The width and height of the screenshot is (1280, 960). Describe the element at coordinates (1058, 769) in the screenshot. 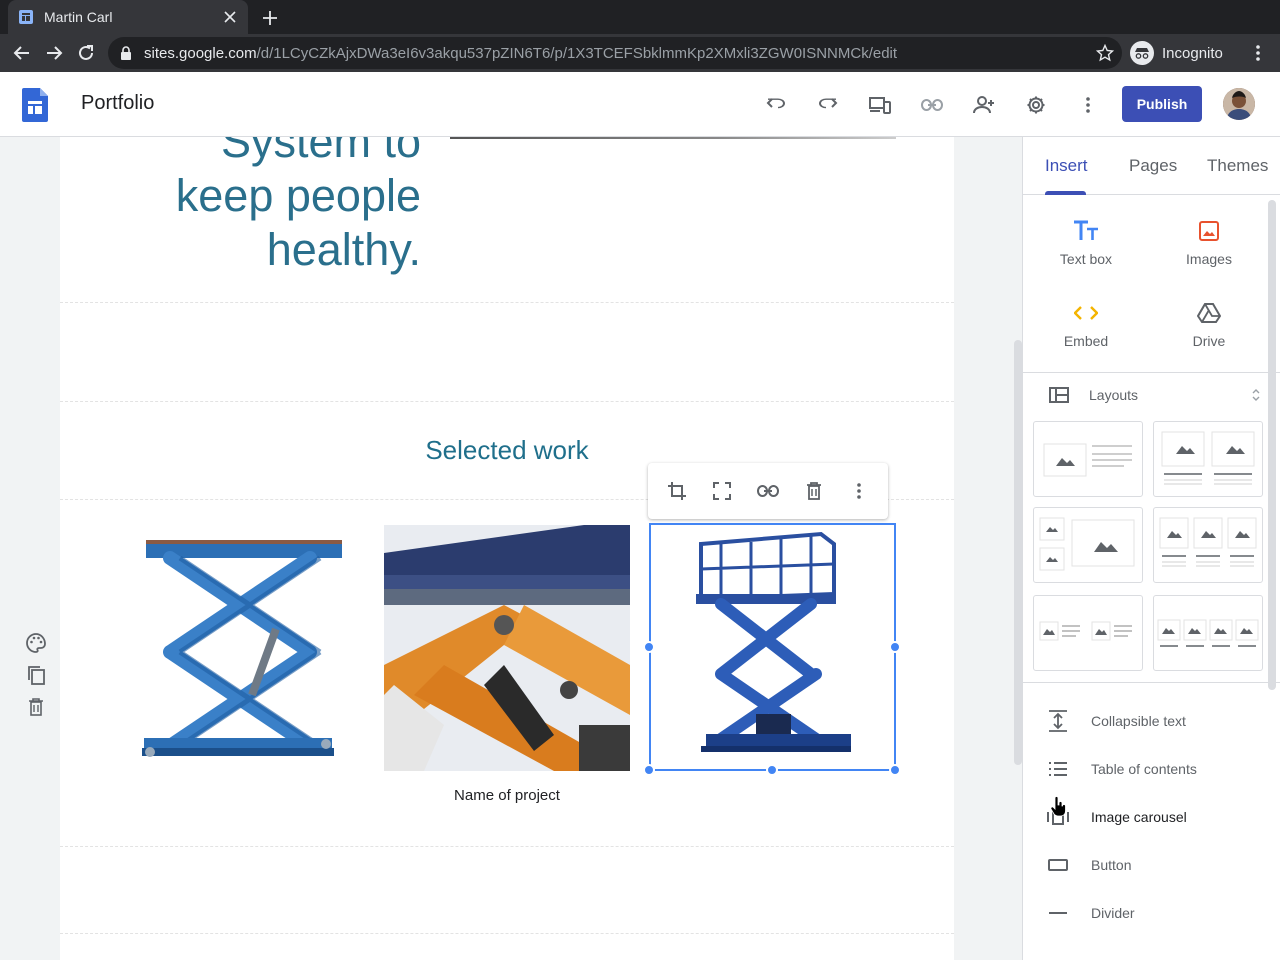

I see `table-of-contents-icon` at that location.